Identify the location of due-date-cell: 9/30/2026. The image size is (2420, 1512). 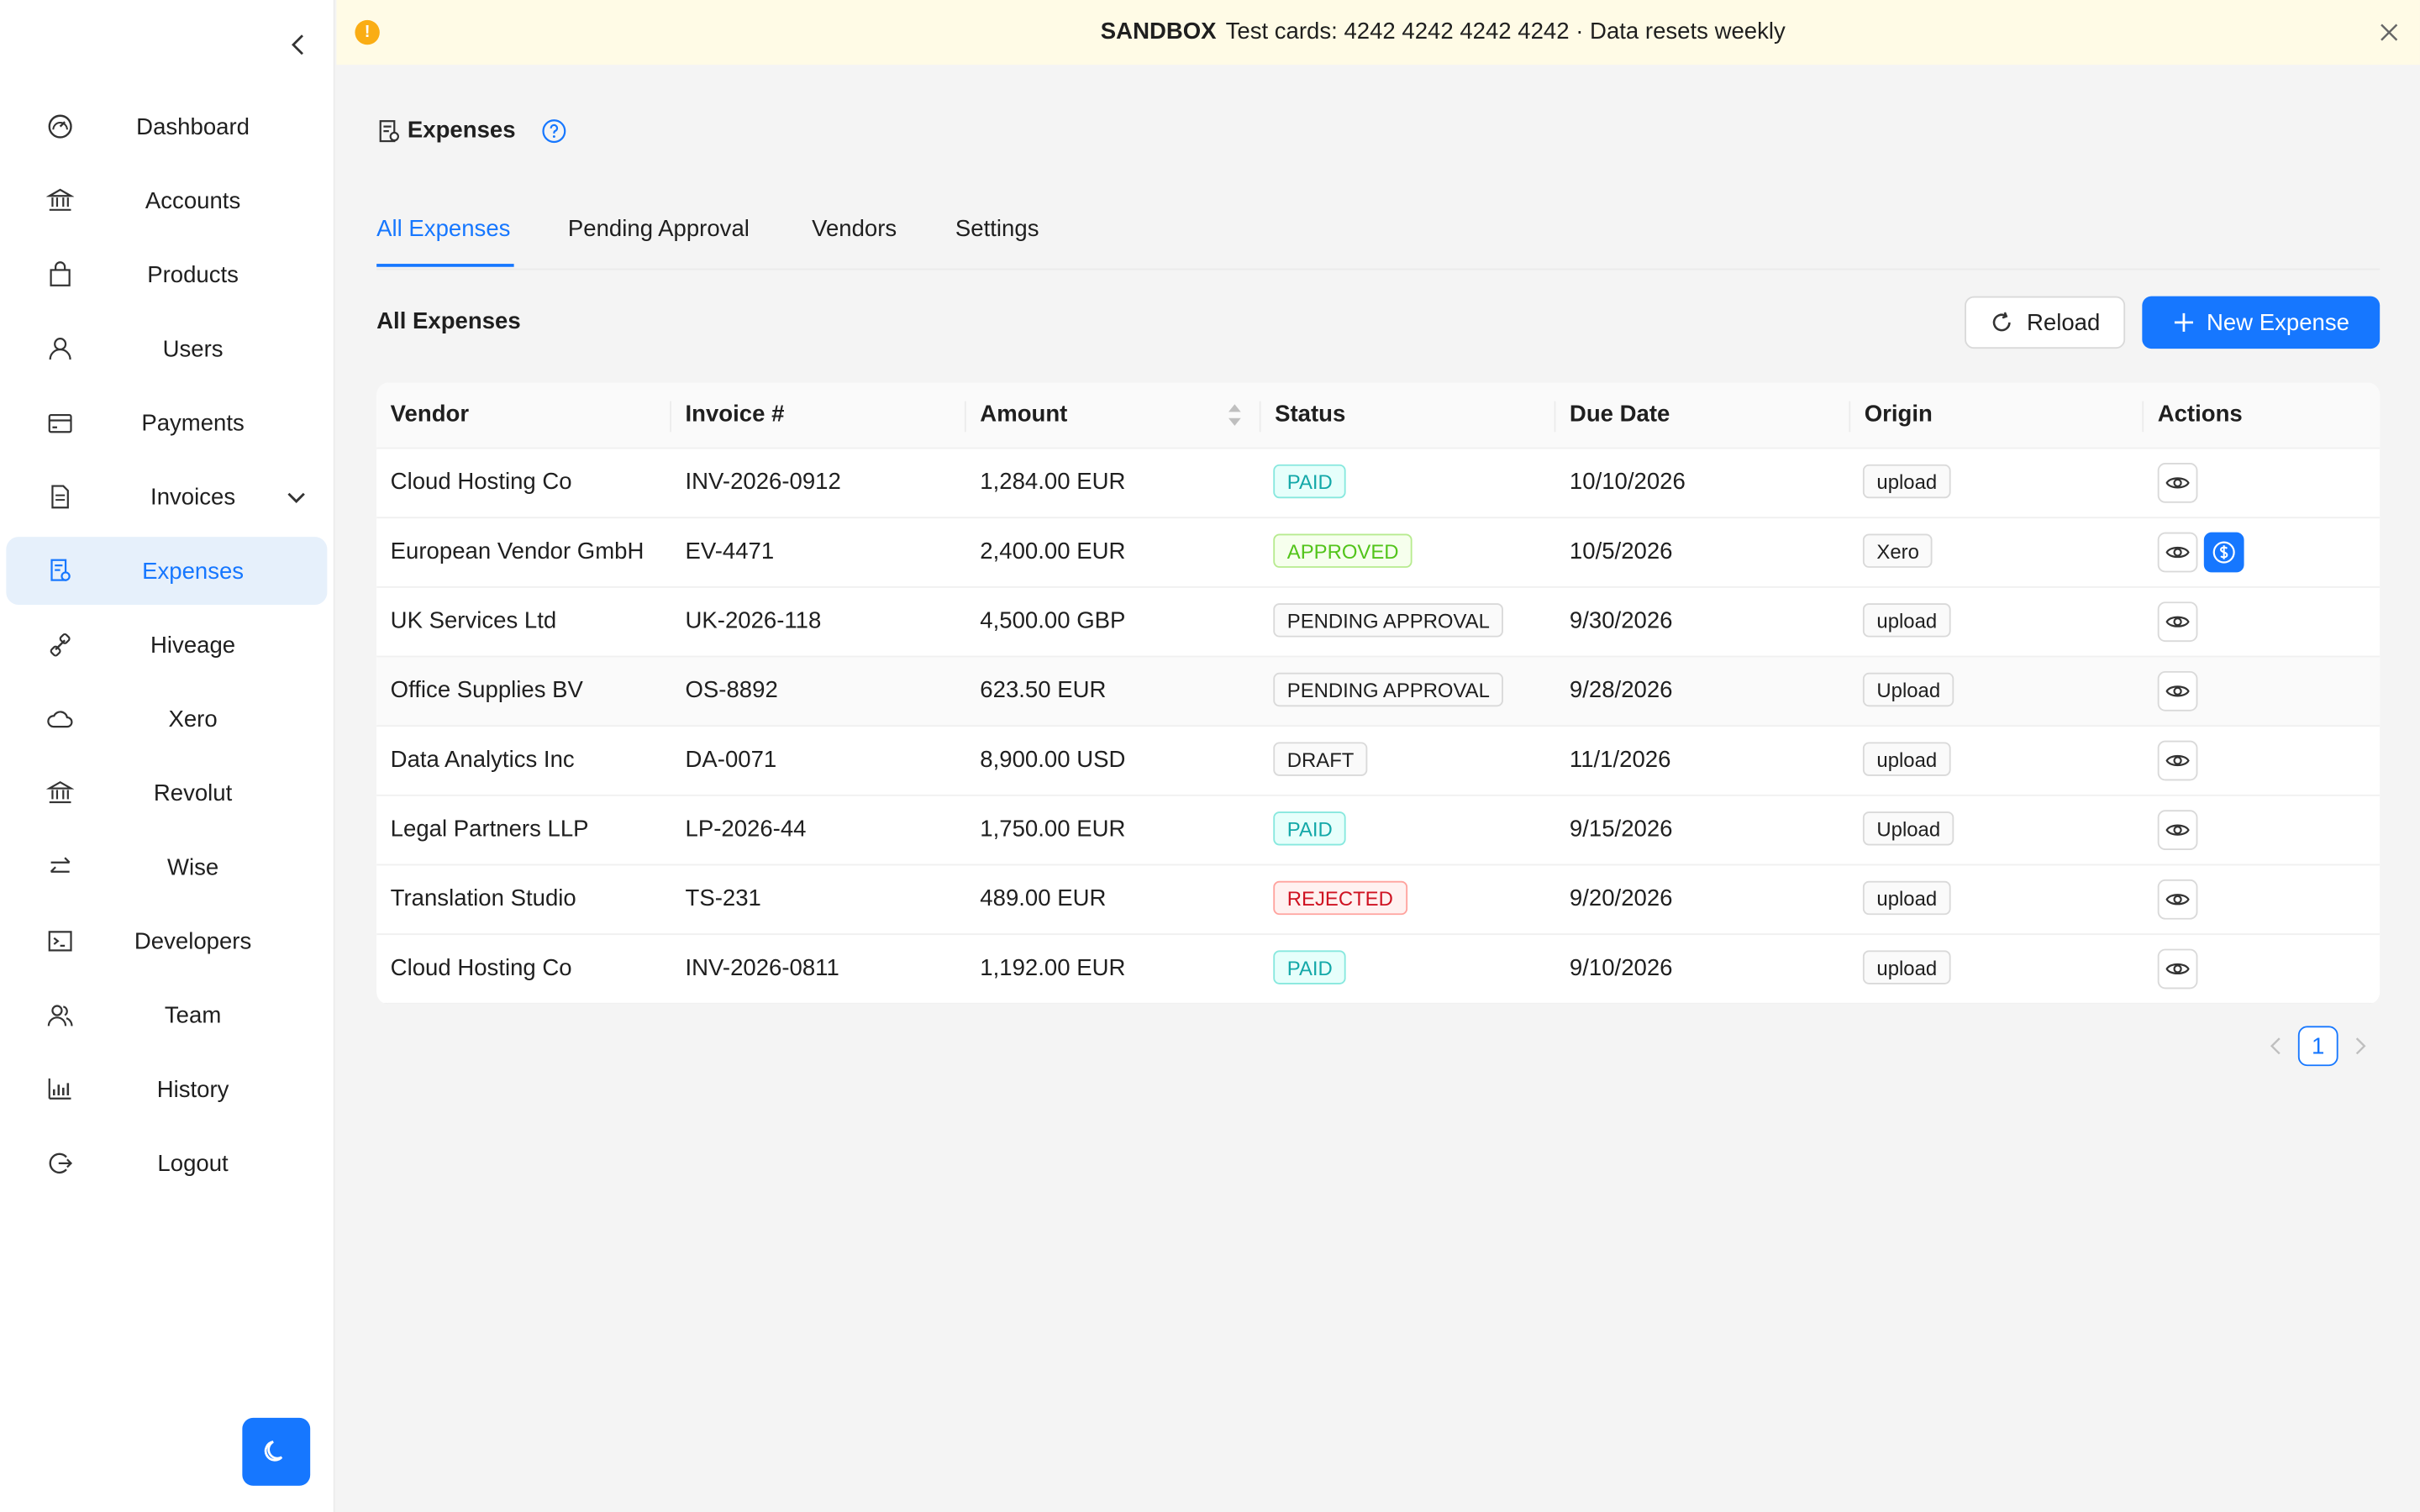
(1621, 620).